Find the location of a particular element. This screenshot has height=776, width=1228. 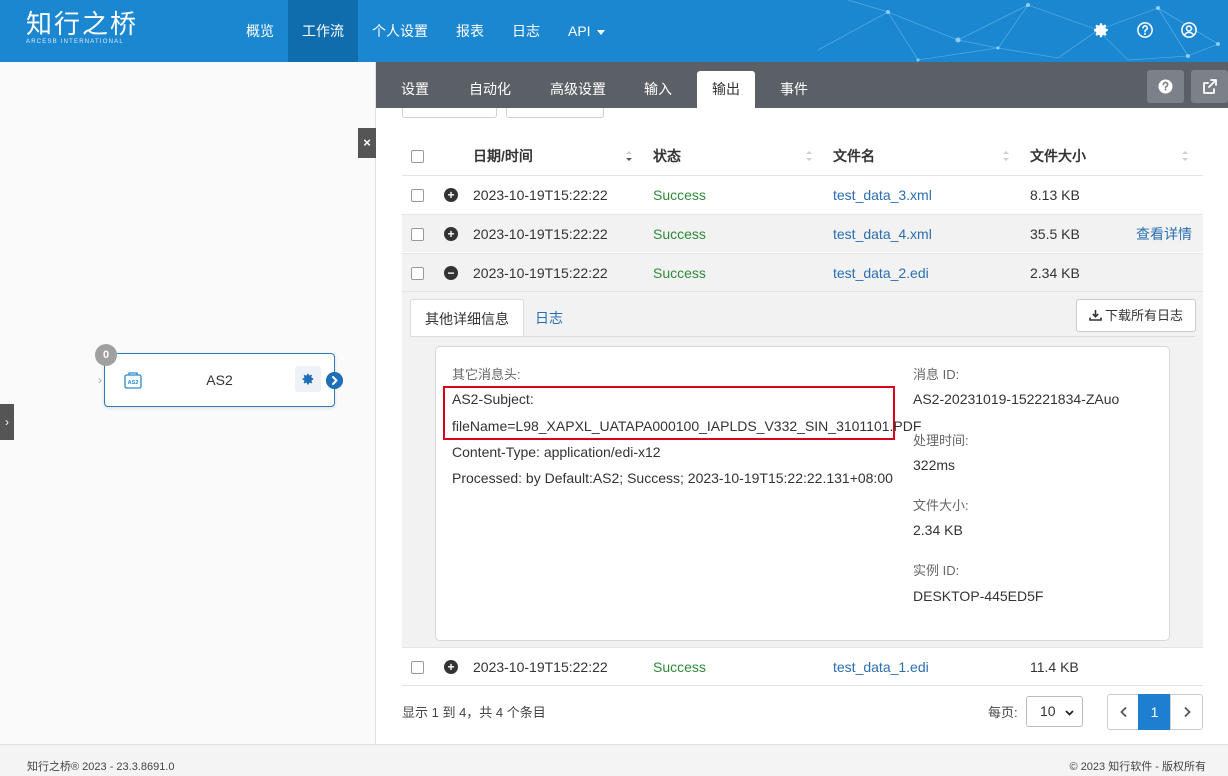

nav-item-profile: 个人设置 is located at coordinates (400, 31).